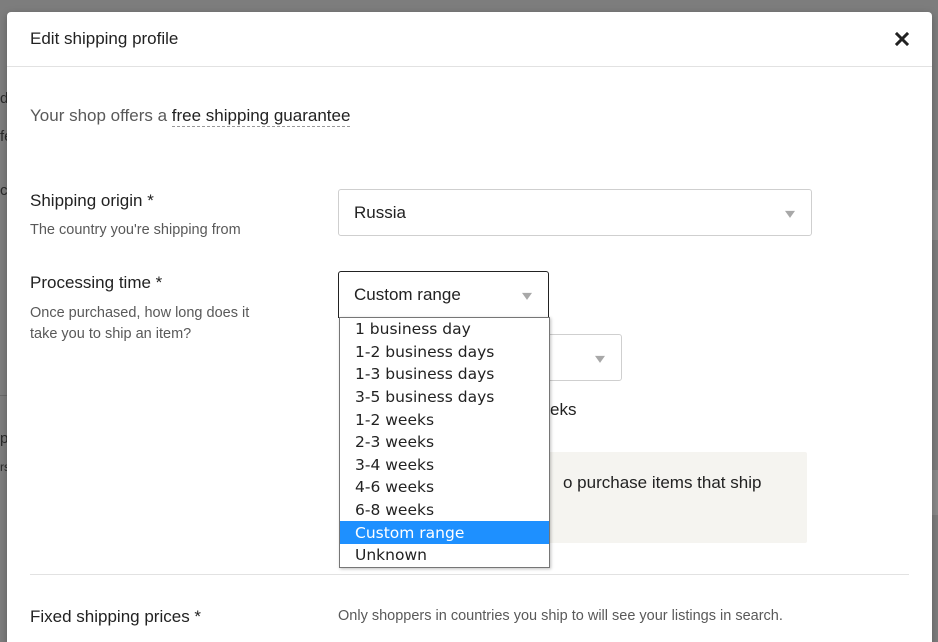 This screenshot has height=642, width=938. What do you see at coordinates (902, 39) in the screenshot?
I see `close-icon` at bounding box center [902, 39].